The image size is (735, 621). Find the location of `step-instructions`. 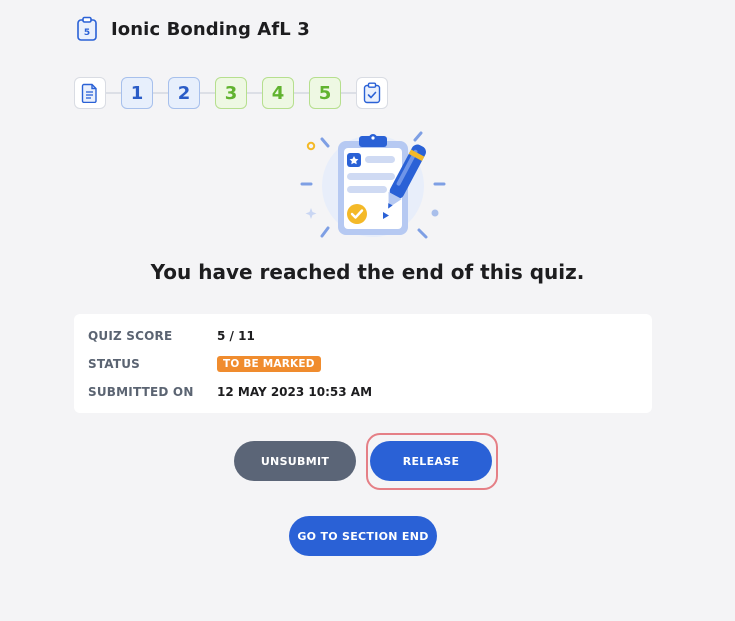

step-instructions is located at coordinates (90, 93).